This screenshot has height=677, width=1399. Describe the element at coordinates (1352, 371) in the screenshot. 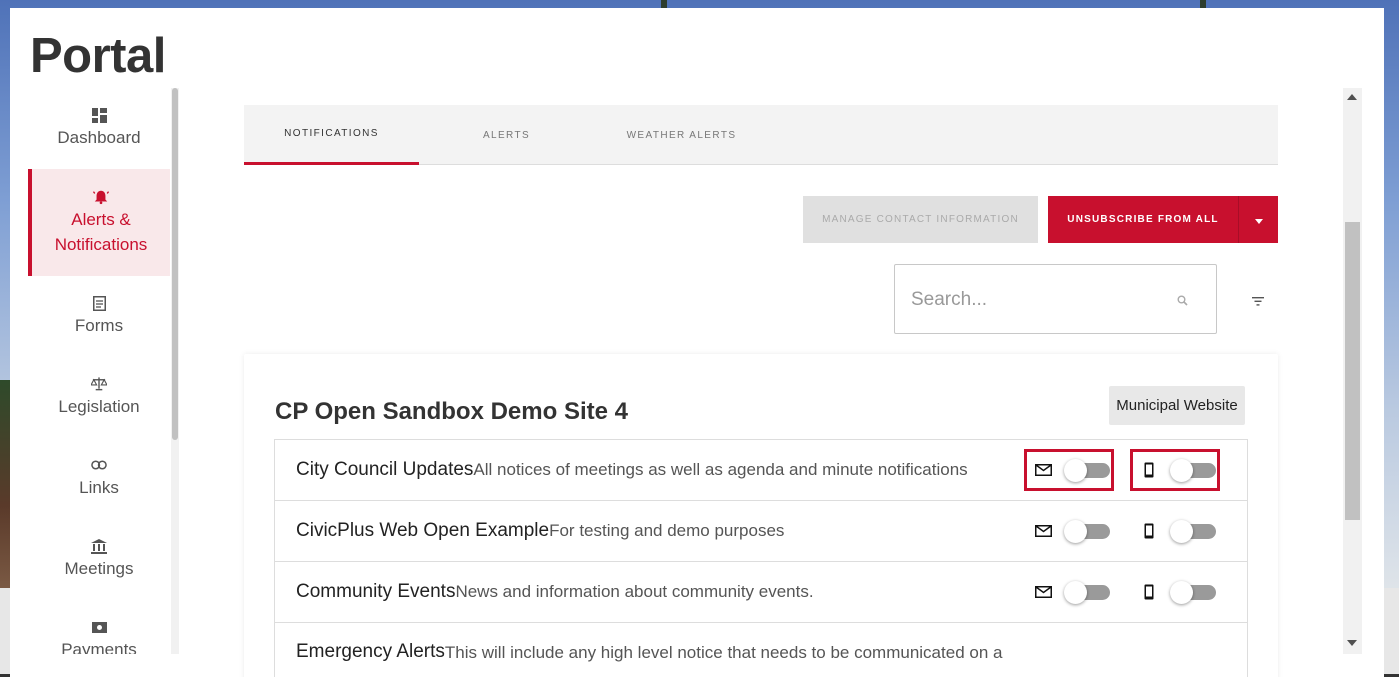

I see `main-scrollbar-thumb` at that location.